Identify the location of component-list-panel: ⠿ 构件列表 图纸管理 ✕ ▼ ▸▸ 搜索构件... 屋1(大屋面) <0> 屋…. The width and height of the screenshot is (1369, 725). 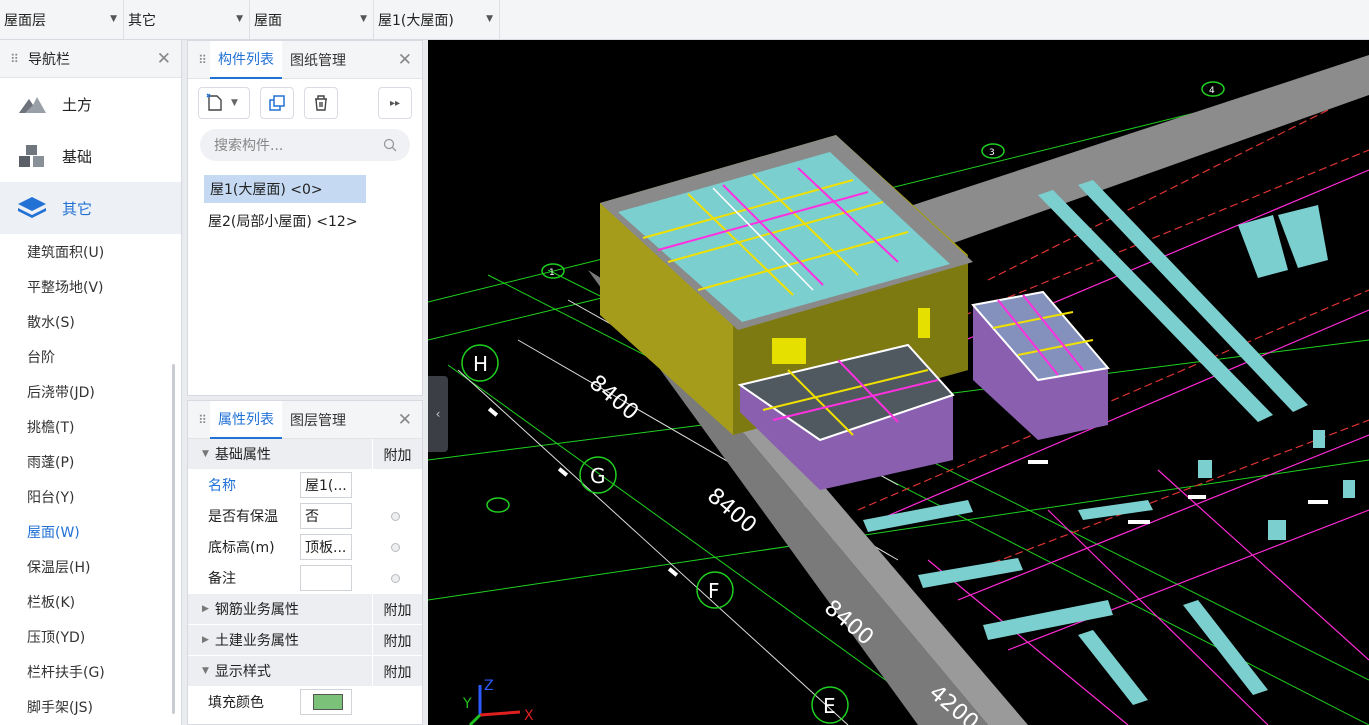
(305, 218).